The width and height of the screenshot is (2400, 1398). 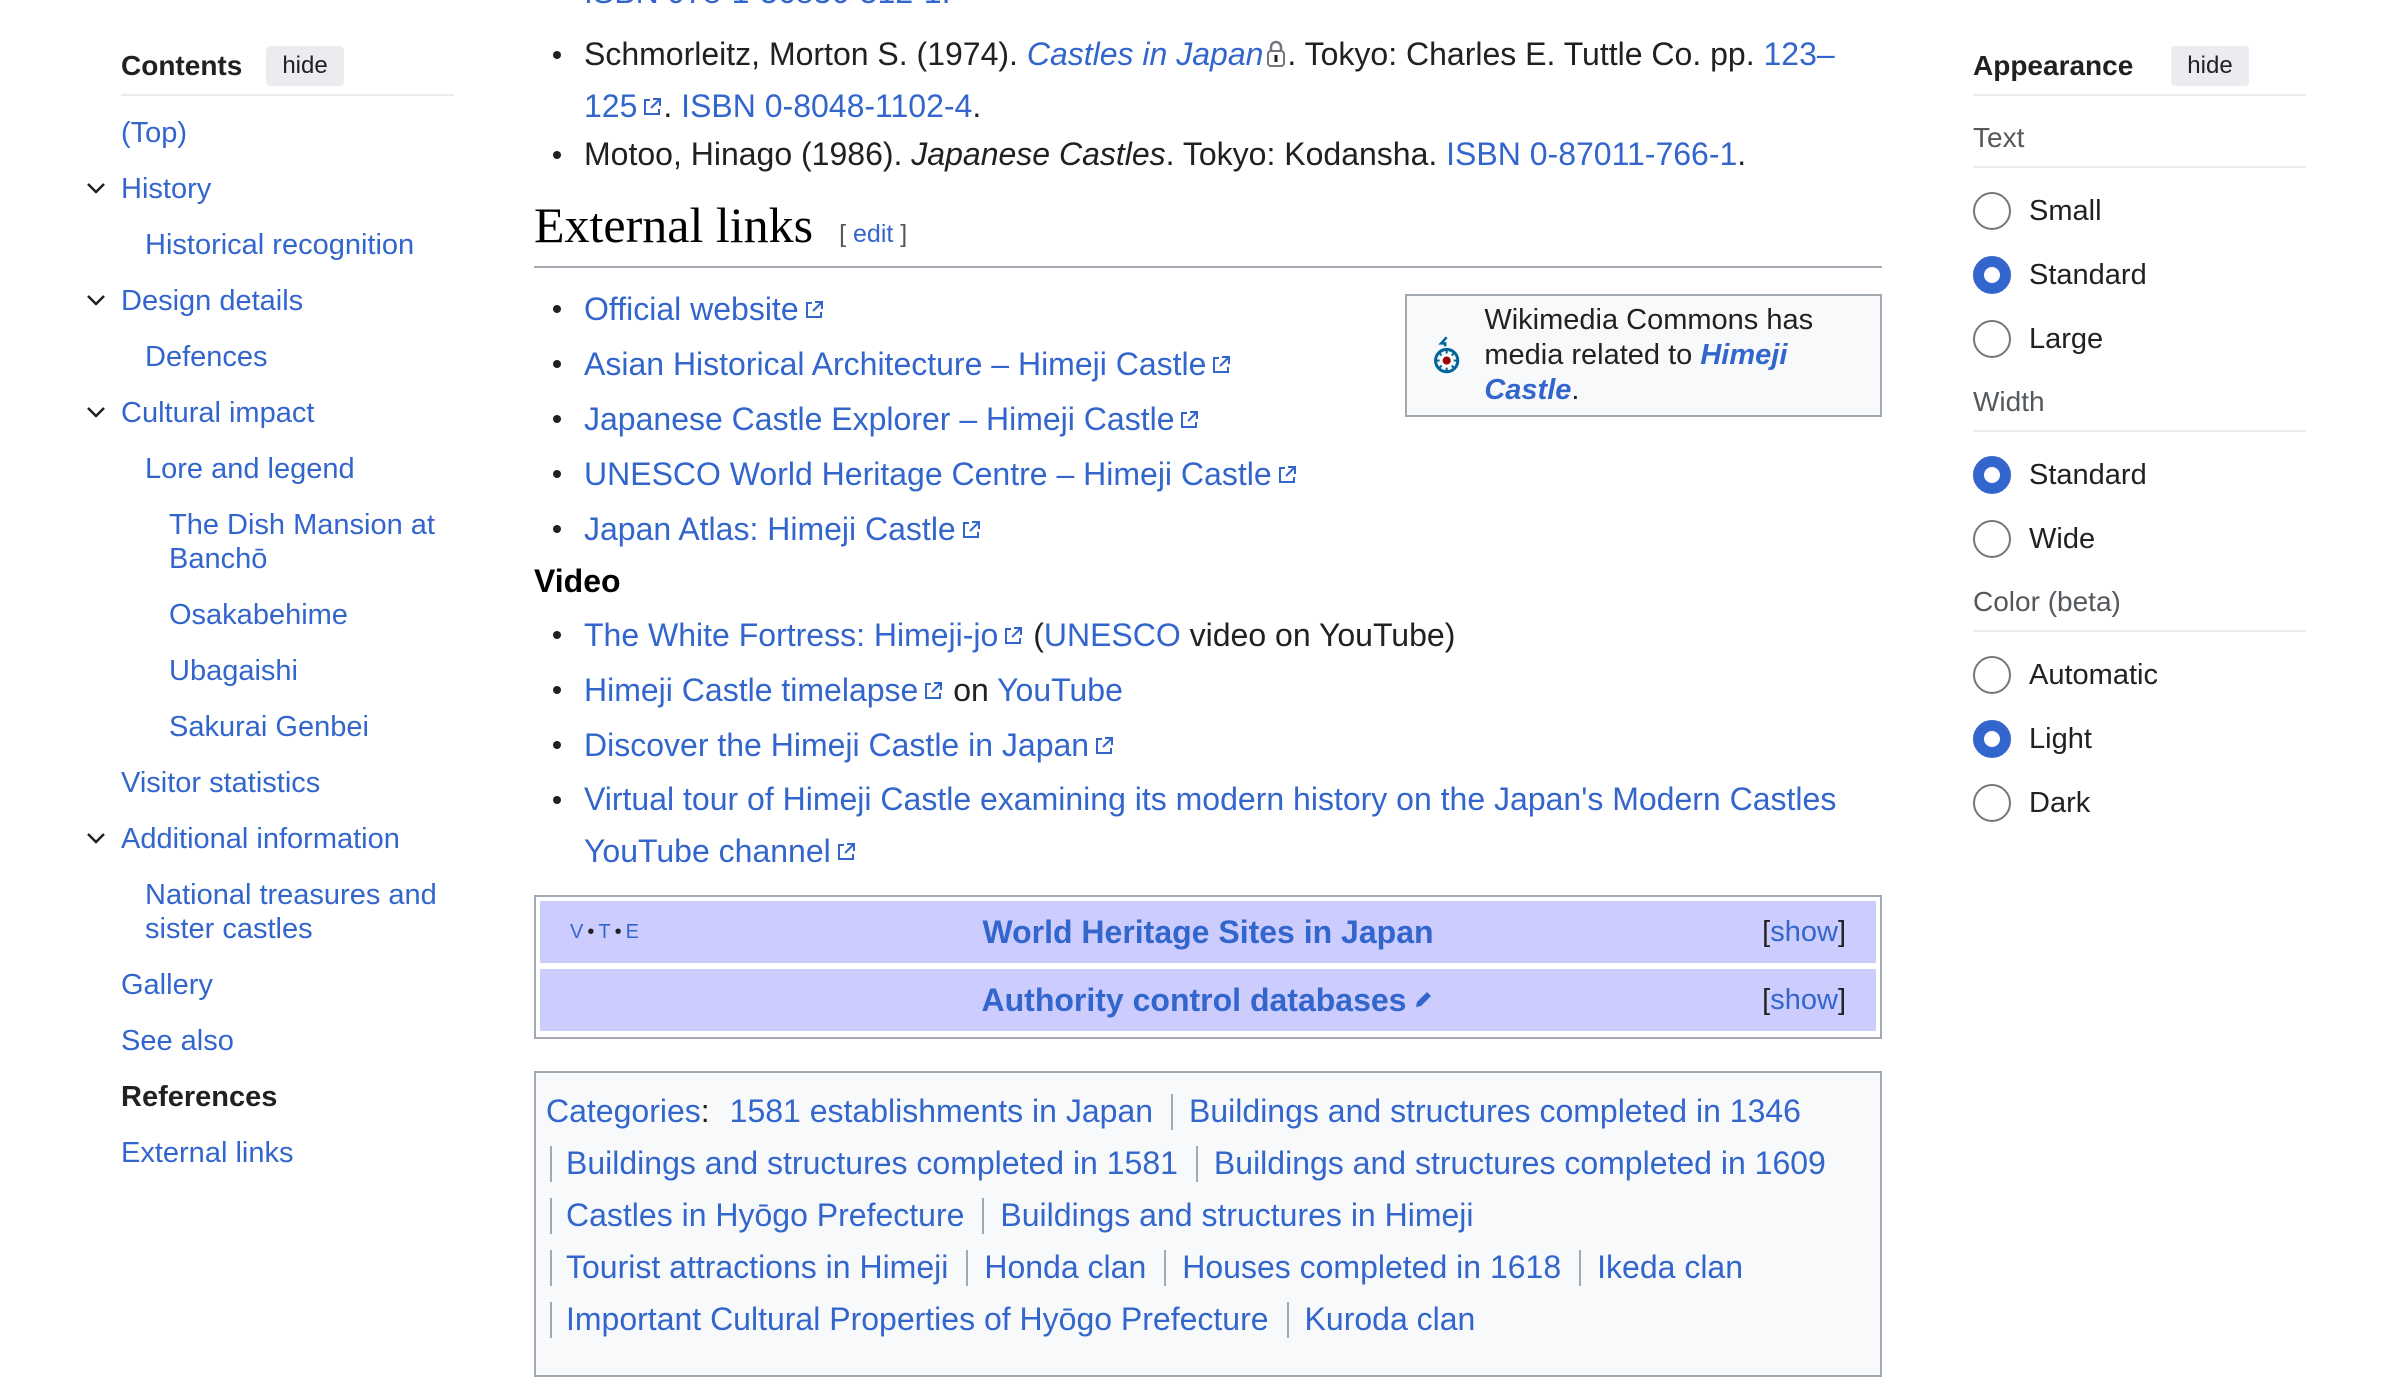 I want to click on video-link: Himeji Castle timelapse, so click(x=751, y=690).